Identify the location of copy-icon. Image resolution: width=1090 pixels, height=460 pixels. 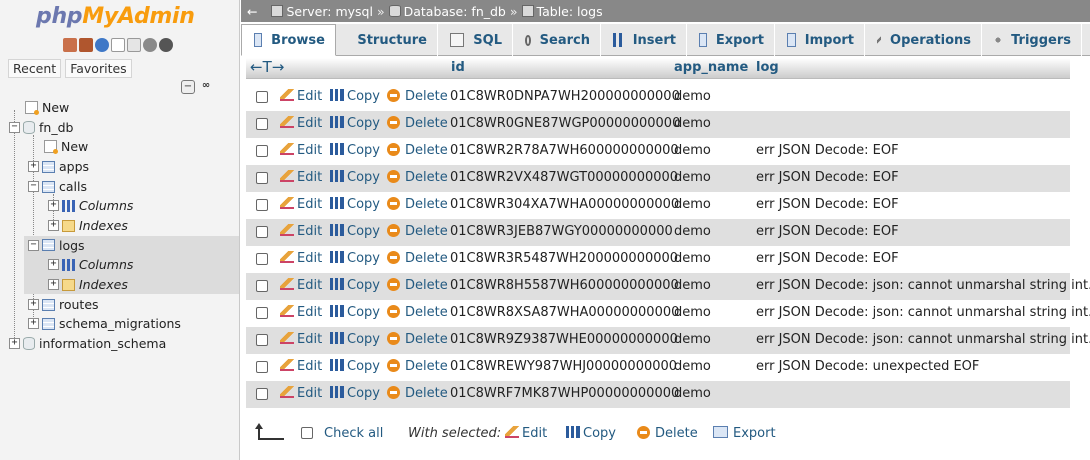
(134, 45).